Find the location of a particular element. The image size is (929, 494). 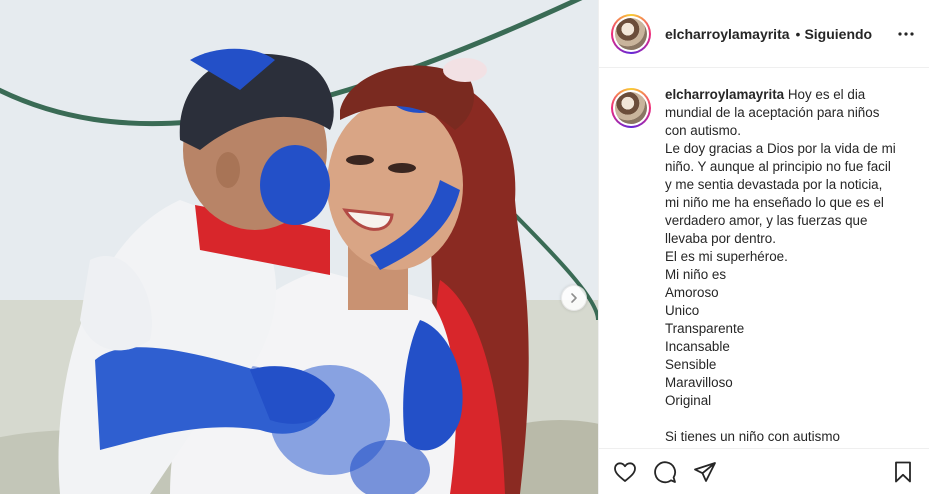

next-photo-button is located at coordinates (574, 298).